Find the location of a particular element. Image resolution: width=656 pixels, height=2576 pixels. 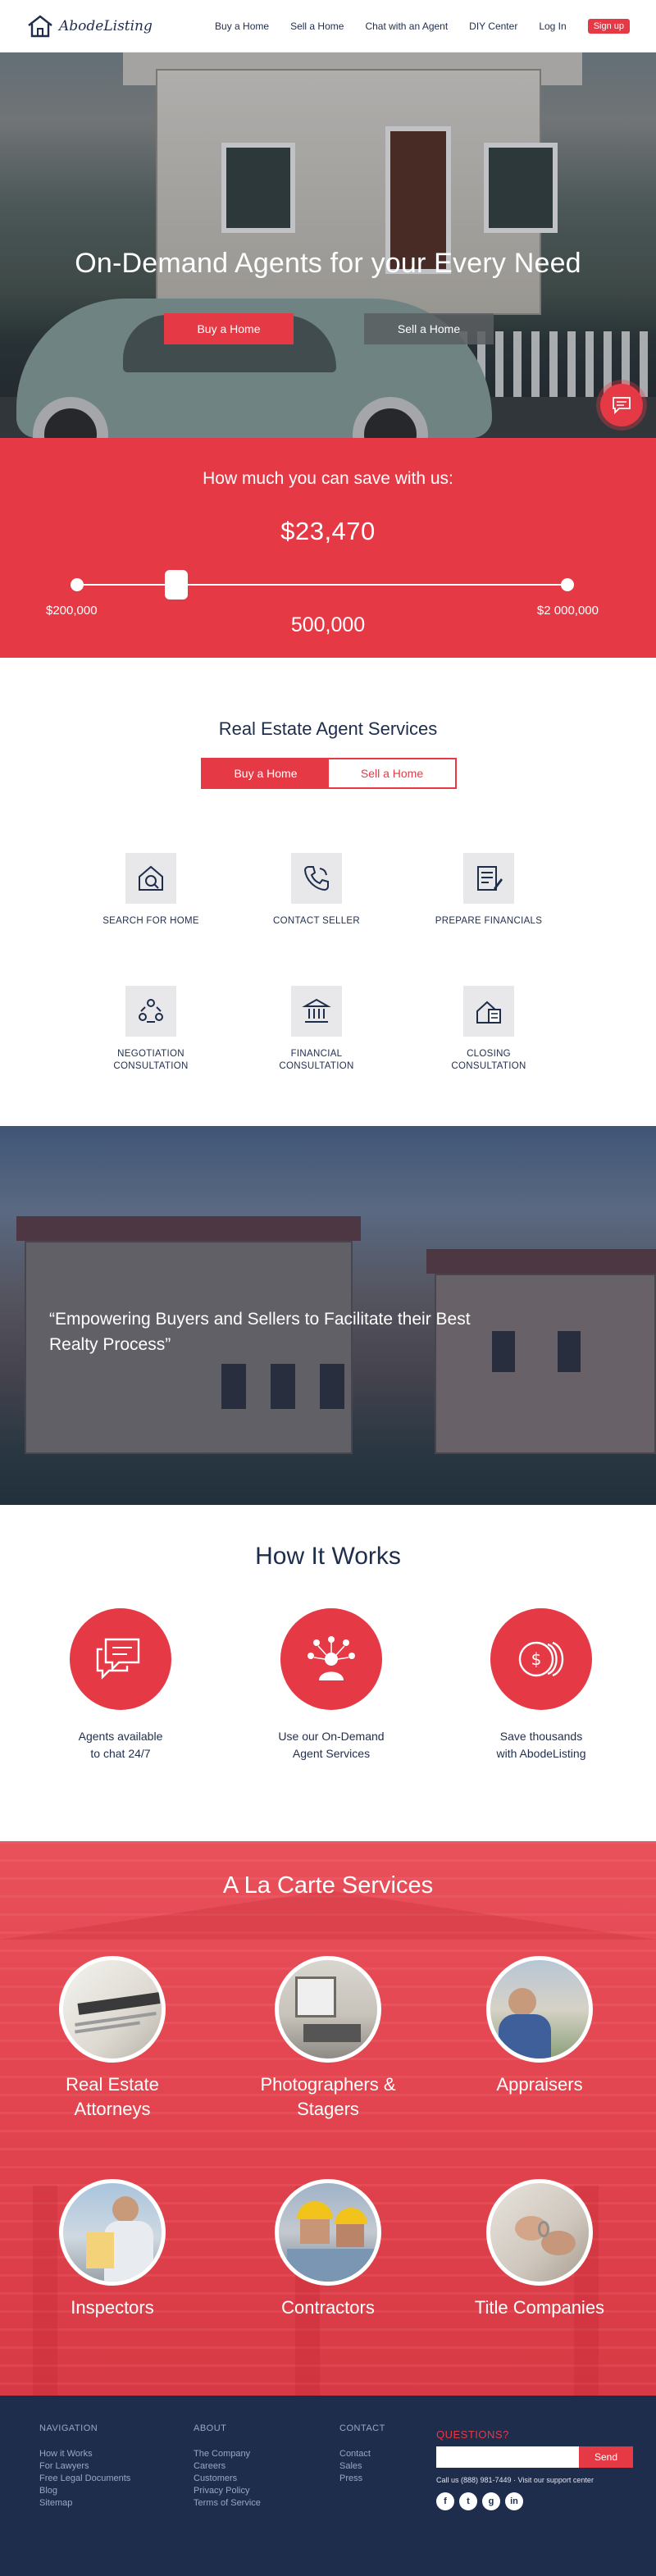

house-document-icon is located at coordinates (488, 1011).